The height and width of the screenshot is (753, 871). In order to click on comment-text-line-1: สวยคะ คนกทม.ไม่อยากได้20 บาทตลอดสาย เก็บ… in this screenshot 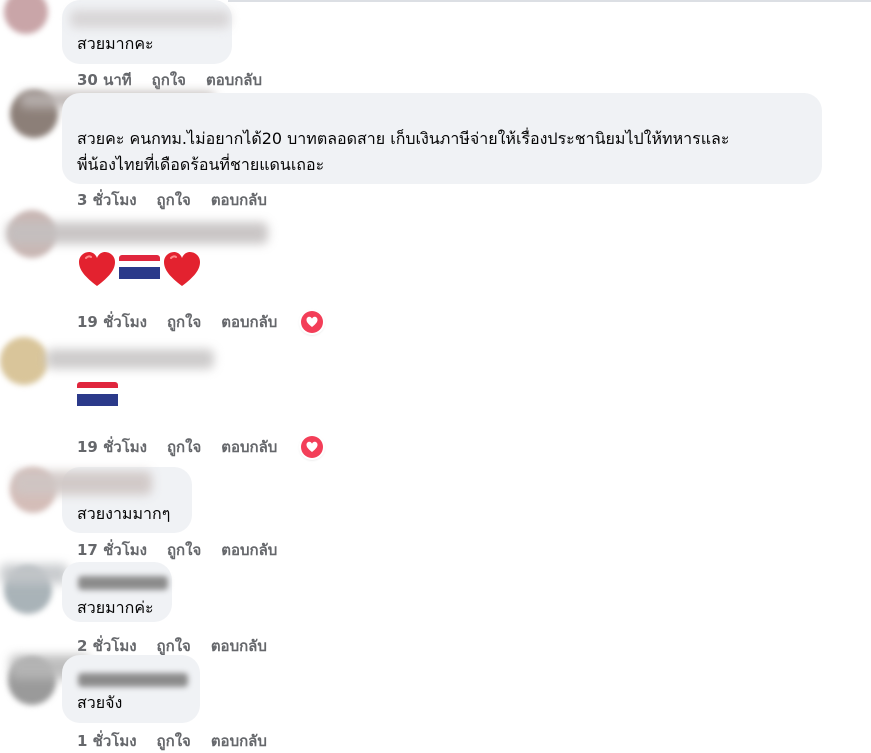, I will do `click(403, 138)`.